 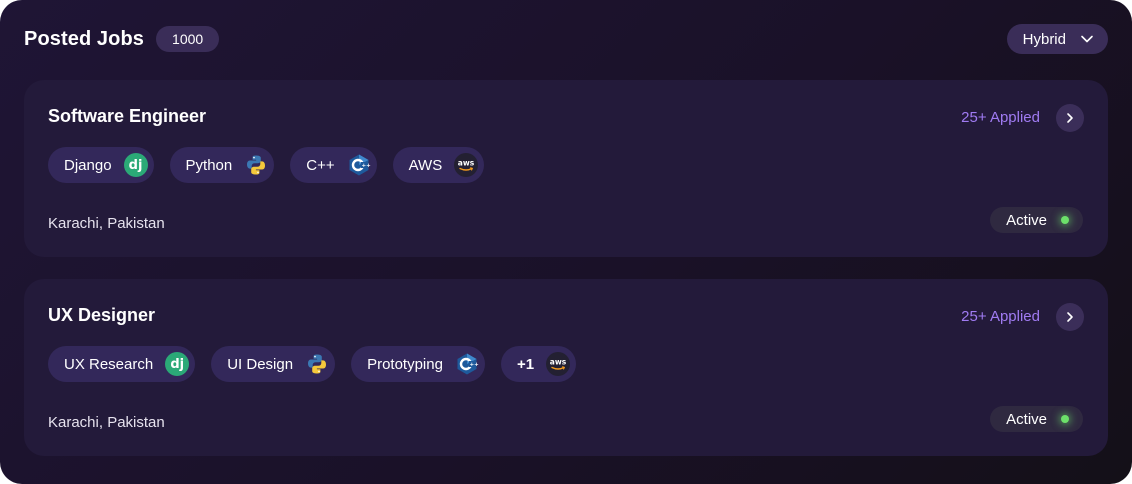 I want to click on skill-tag-label: Prototyping, so click(x=405, y=364).